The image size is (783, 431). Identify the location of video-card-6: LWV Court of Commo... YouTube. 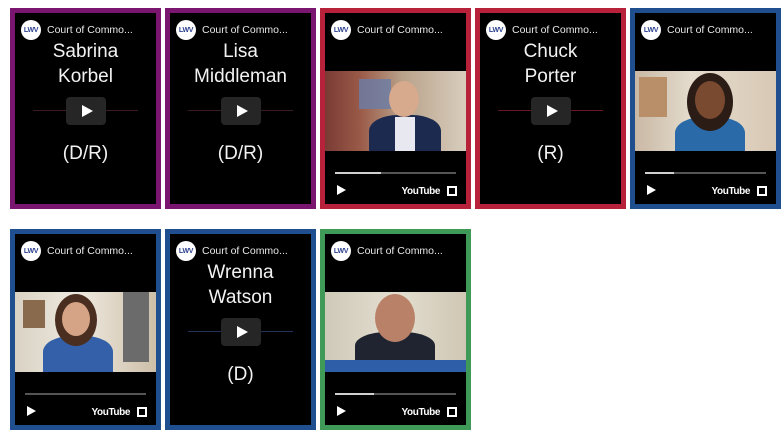
(85, 329).